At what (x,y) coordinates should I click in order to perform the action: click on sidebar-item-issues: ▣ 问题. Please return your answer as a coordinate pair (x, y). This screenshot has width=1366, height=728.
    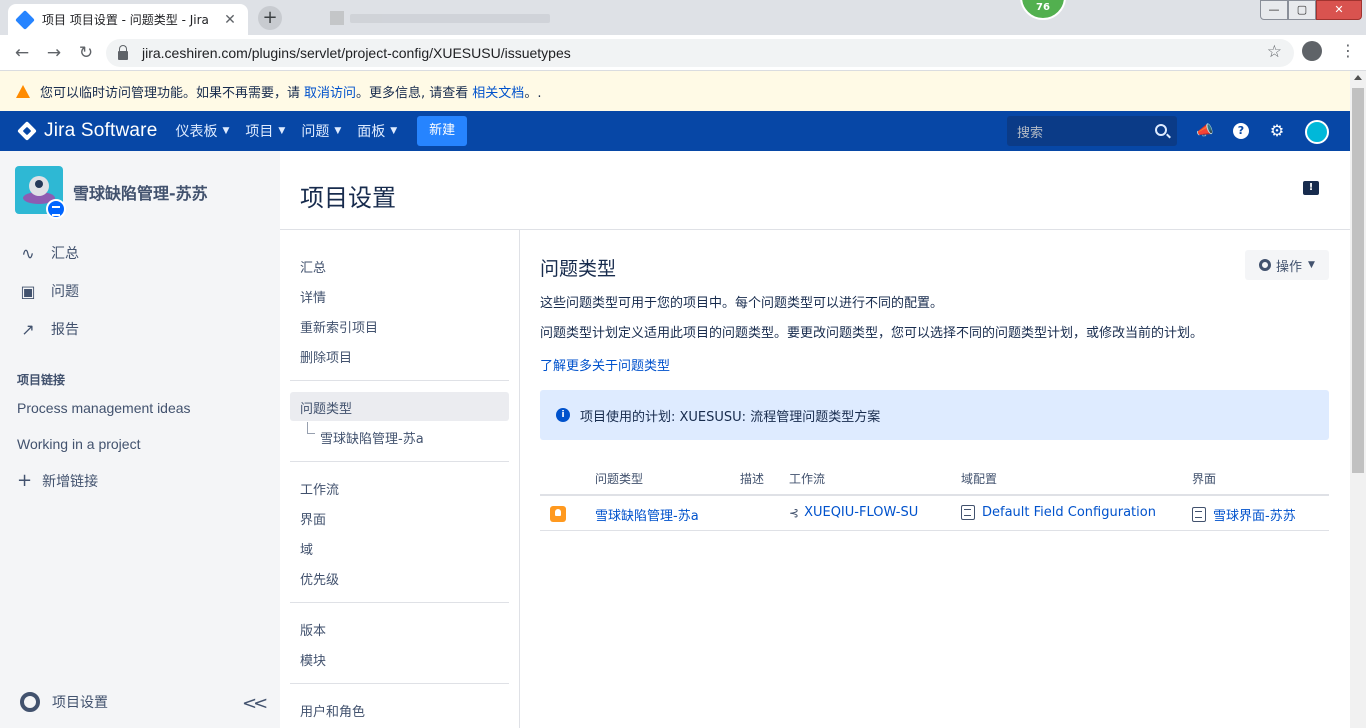
    Looking at the image, I should click on (48, 291).